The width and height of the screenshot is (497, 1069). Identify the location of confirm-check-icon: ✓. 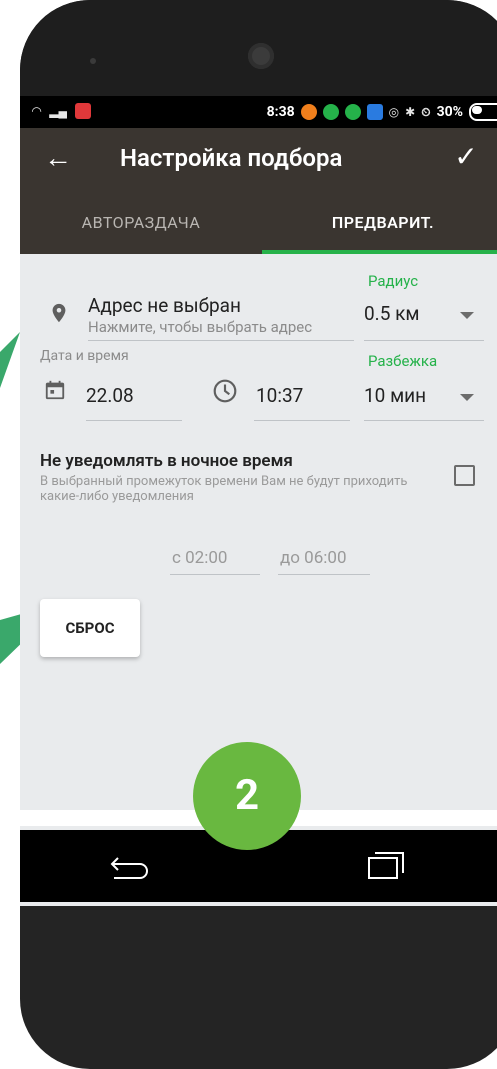
(466, 157).